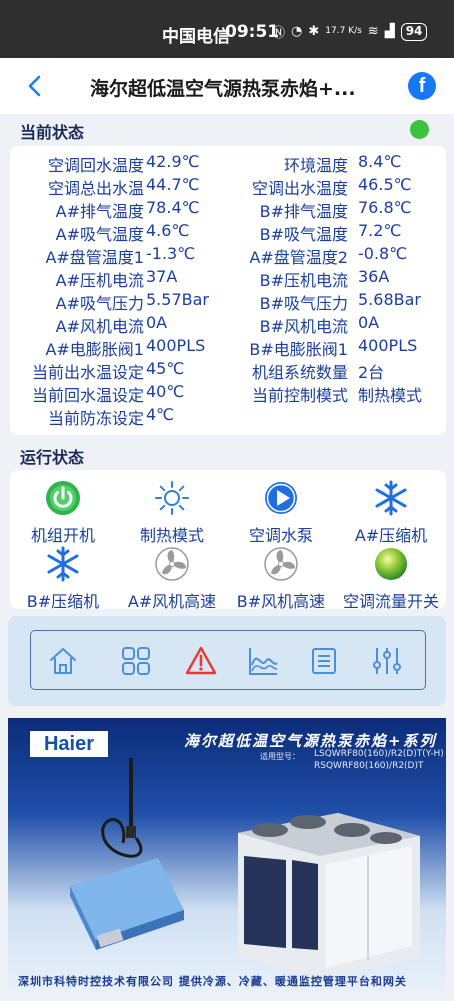 This screenshot has height=1001, width=454. Describe the element at coordinates (201, 661) in the screenshot. I see `alarm-icon` at that location.